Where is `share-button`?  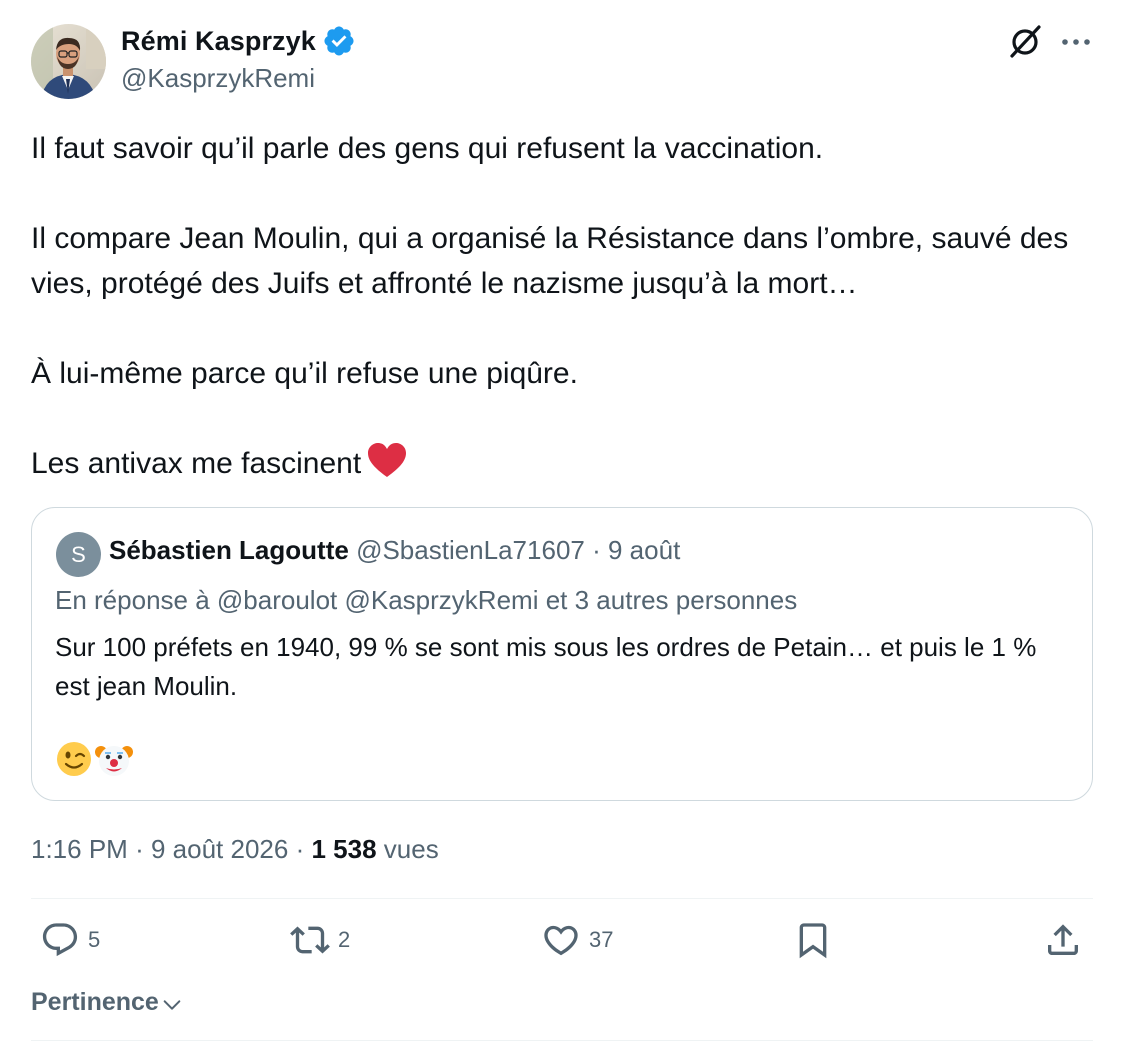 share-button is located at coordinates (1063, 940).